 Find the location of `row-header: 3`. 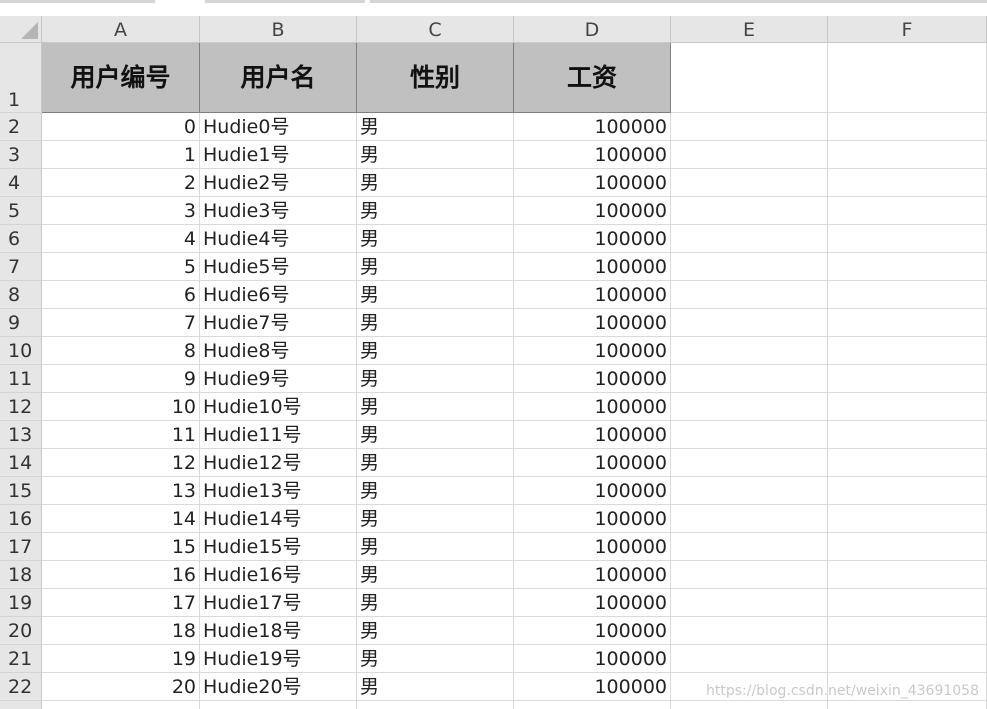

row-header: 3 is located at coordinates (21, 155).